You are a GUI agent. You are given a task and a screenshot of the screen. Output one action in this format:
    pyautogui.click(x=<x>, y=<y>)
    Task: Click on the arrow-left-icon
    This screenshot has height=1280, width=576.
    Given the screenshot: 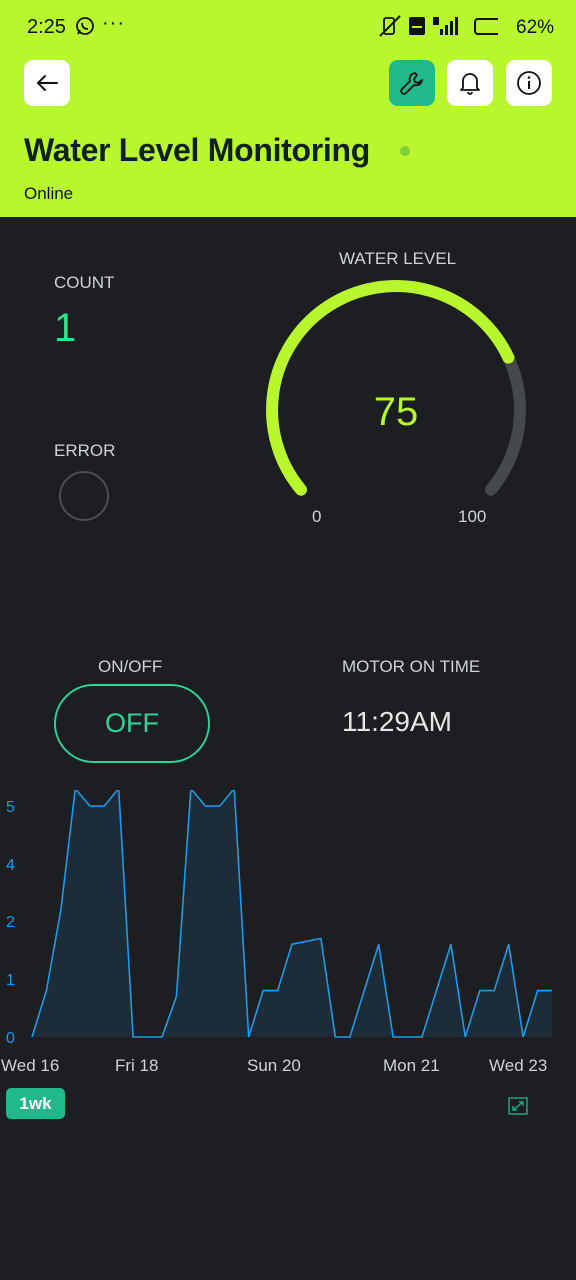 What is the action you would take?
    pyautogui.click(x=47, y=83)
    